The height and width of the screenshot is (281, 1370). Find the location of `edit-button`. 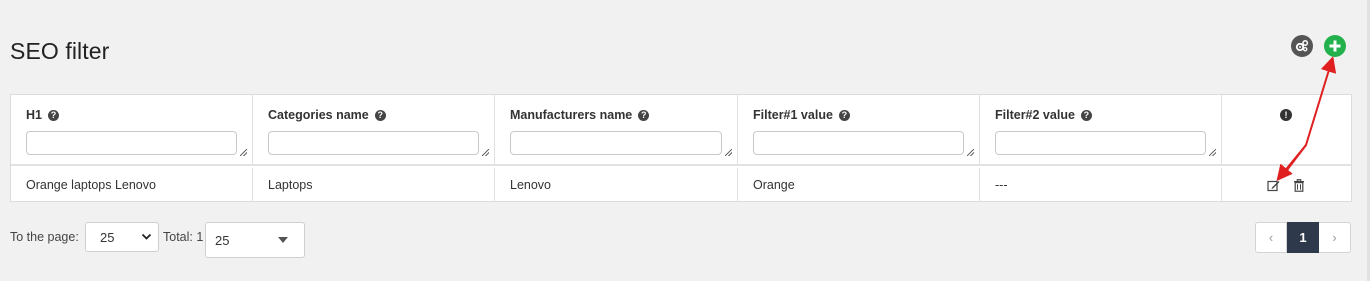

edit-button is located at coordinates (1273, 185).